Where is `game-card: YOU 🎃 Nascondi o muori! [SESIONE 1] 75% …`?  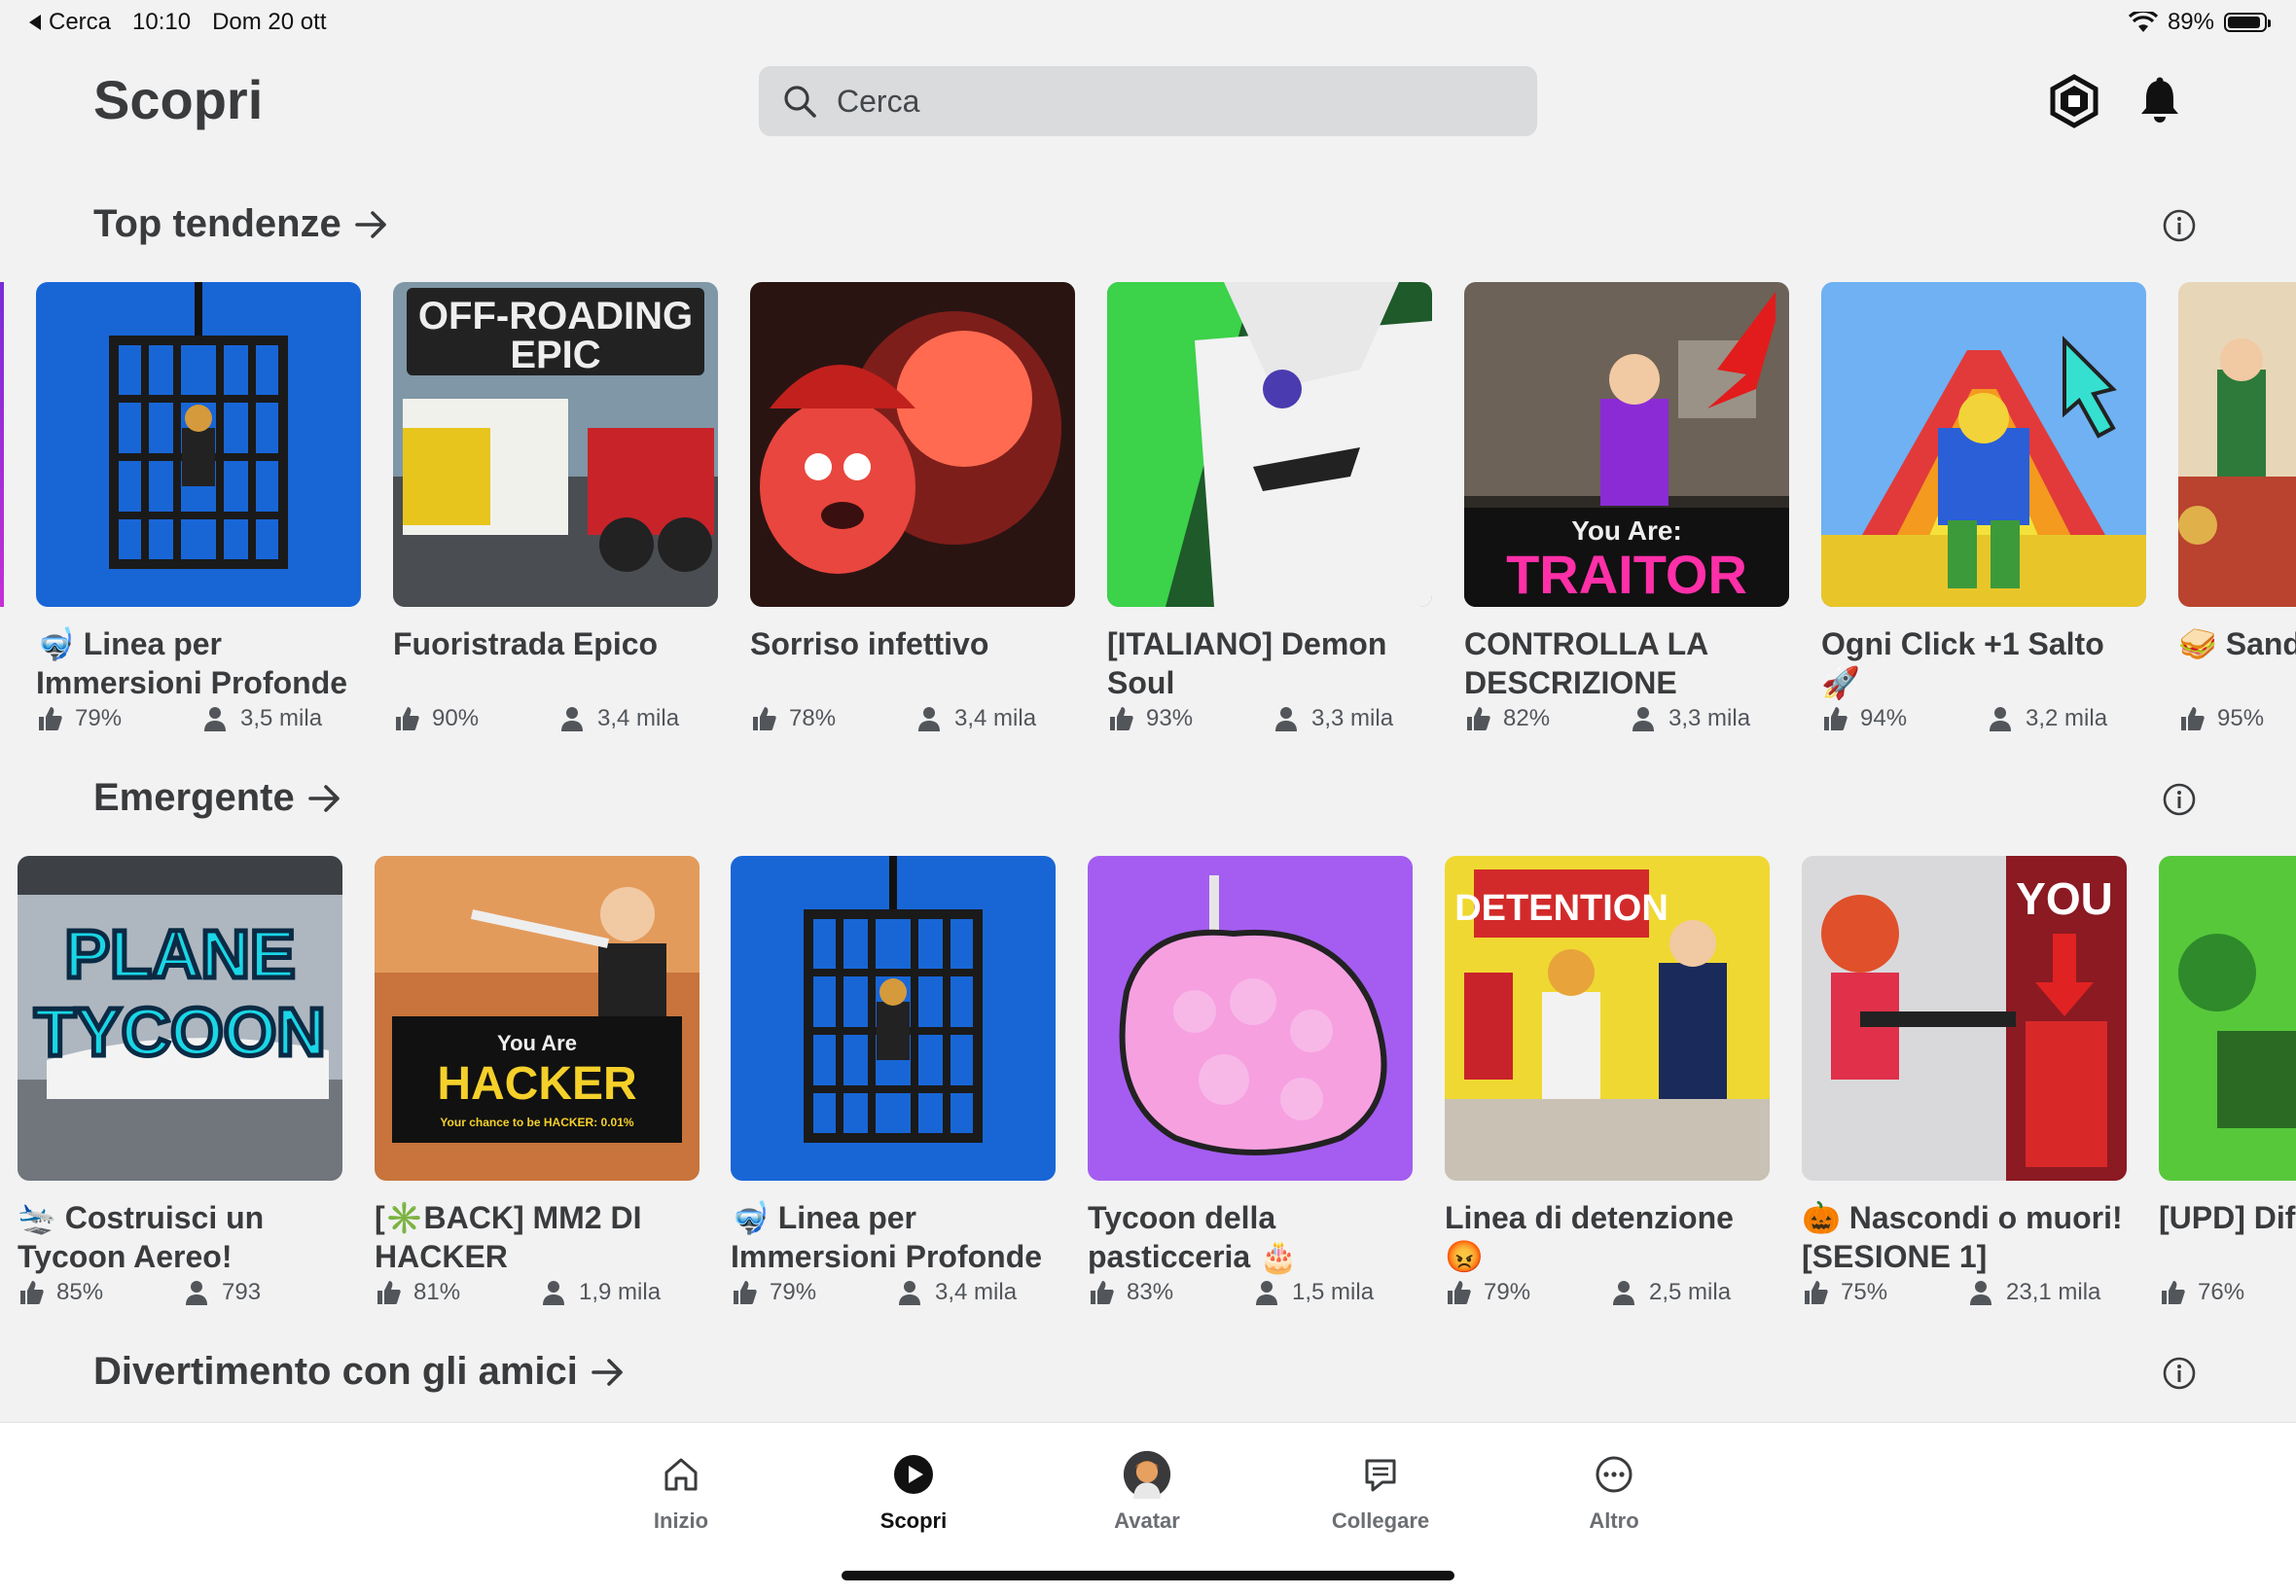 game-card: YOU 🎃 Nascondi o muori! [SESIONE 1] 75% … is located at coordinates (1964, 1083).